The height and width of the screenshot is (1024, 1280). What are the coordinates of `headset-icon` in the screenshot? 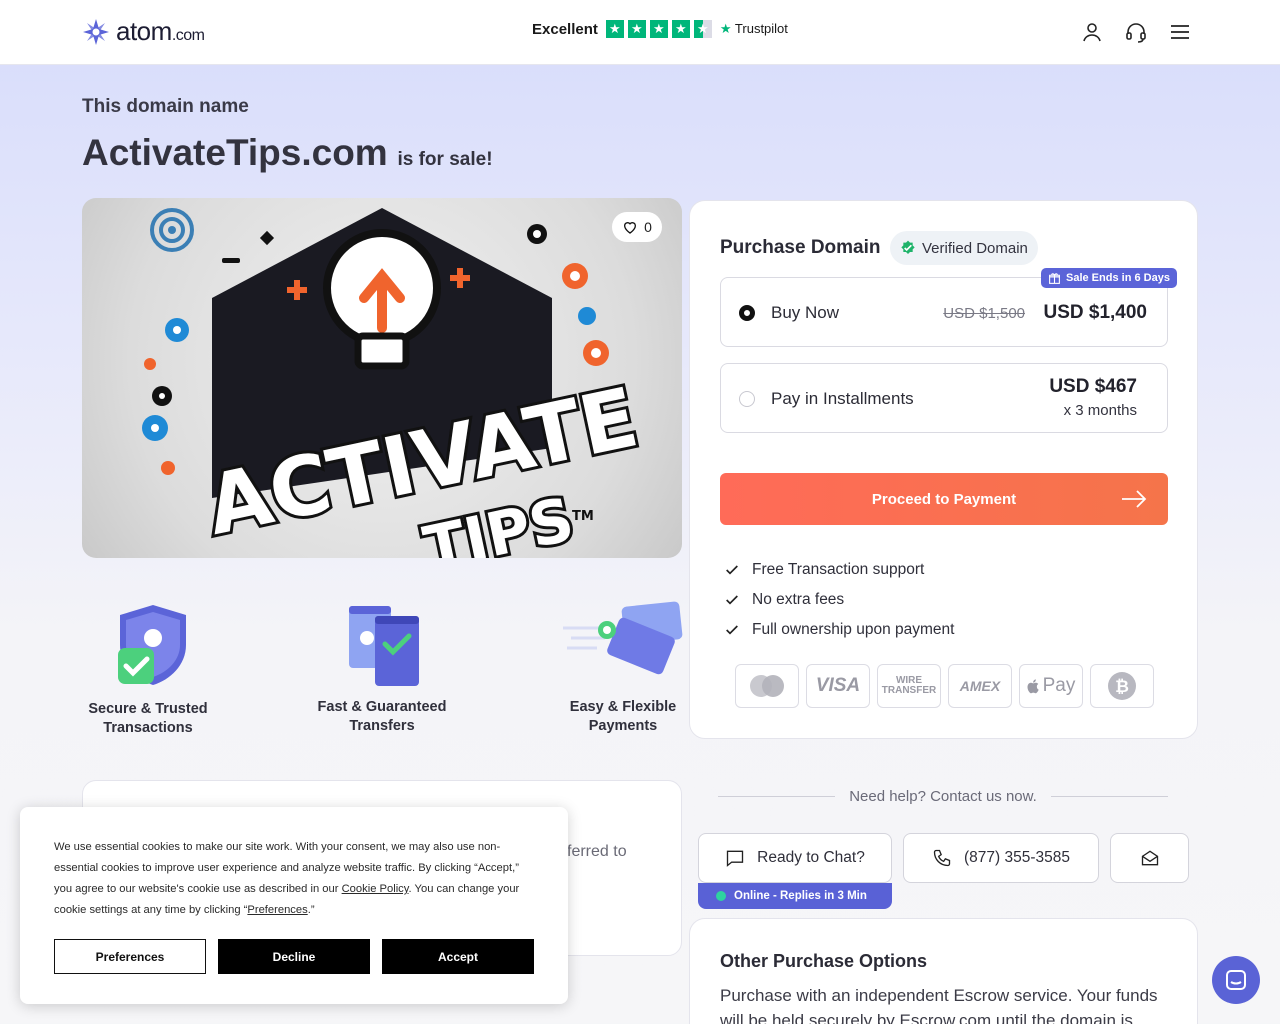 It's located at (1136, 32).